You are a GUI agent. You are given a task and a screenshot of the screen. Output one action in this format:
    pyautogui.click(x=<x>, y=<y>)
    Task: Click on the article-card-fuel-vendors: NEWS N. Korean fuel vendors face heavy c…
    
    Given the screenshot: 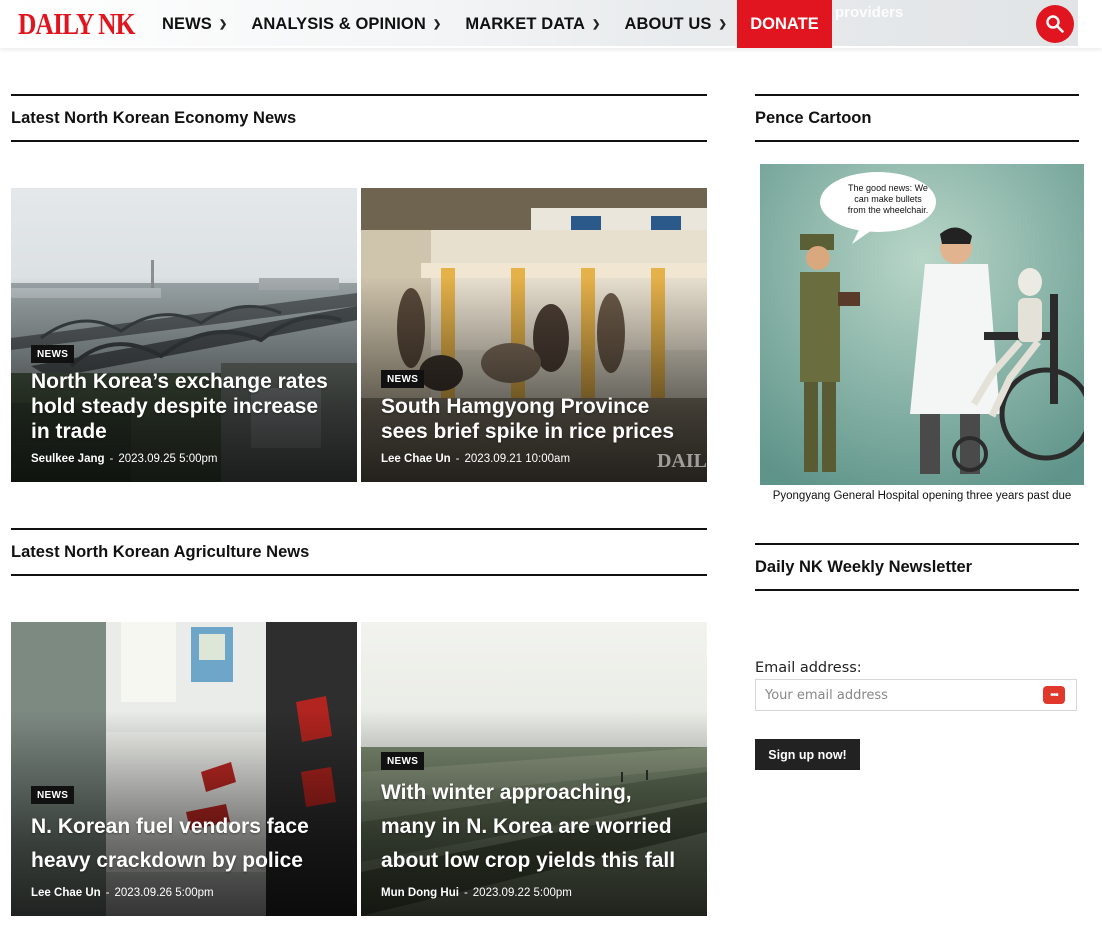 What is the action you would take?
    pyautogui.click(x=184, y=769)
    